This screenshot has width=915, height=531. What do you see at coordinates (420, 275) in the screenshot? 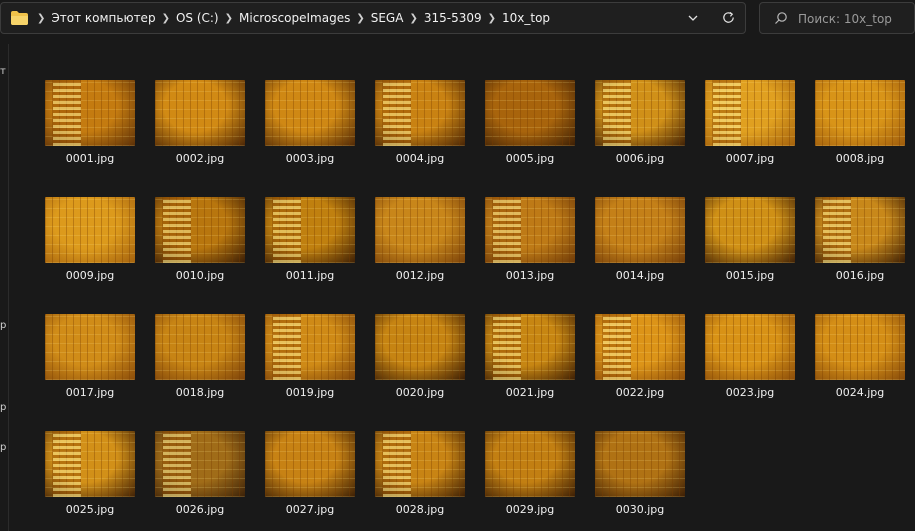
I see `file-name: 0012.jpg` at bounding box center [420, 275].